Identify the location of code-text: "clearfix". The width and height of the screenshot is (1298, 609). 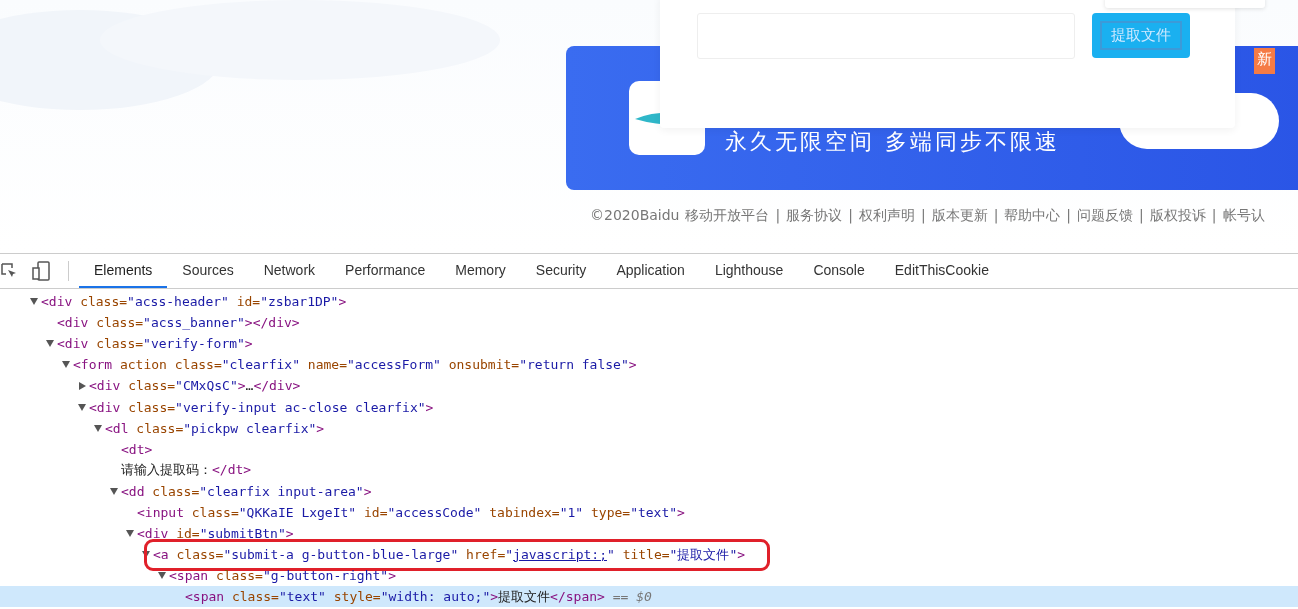
(260, 365).